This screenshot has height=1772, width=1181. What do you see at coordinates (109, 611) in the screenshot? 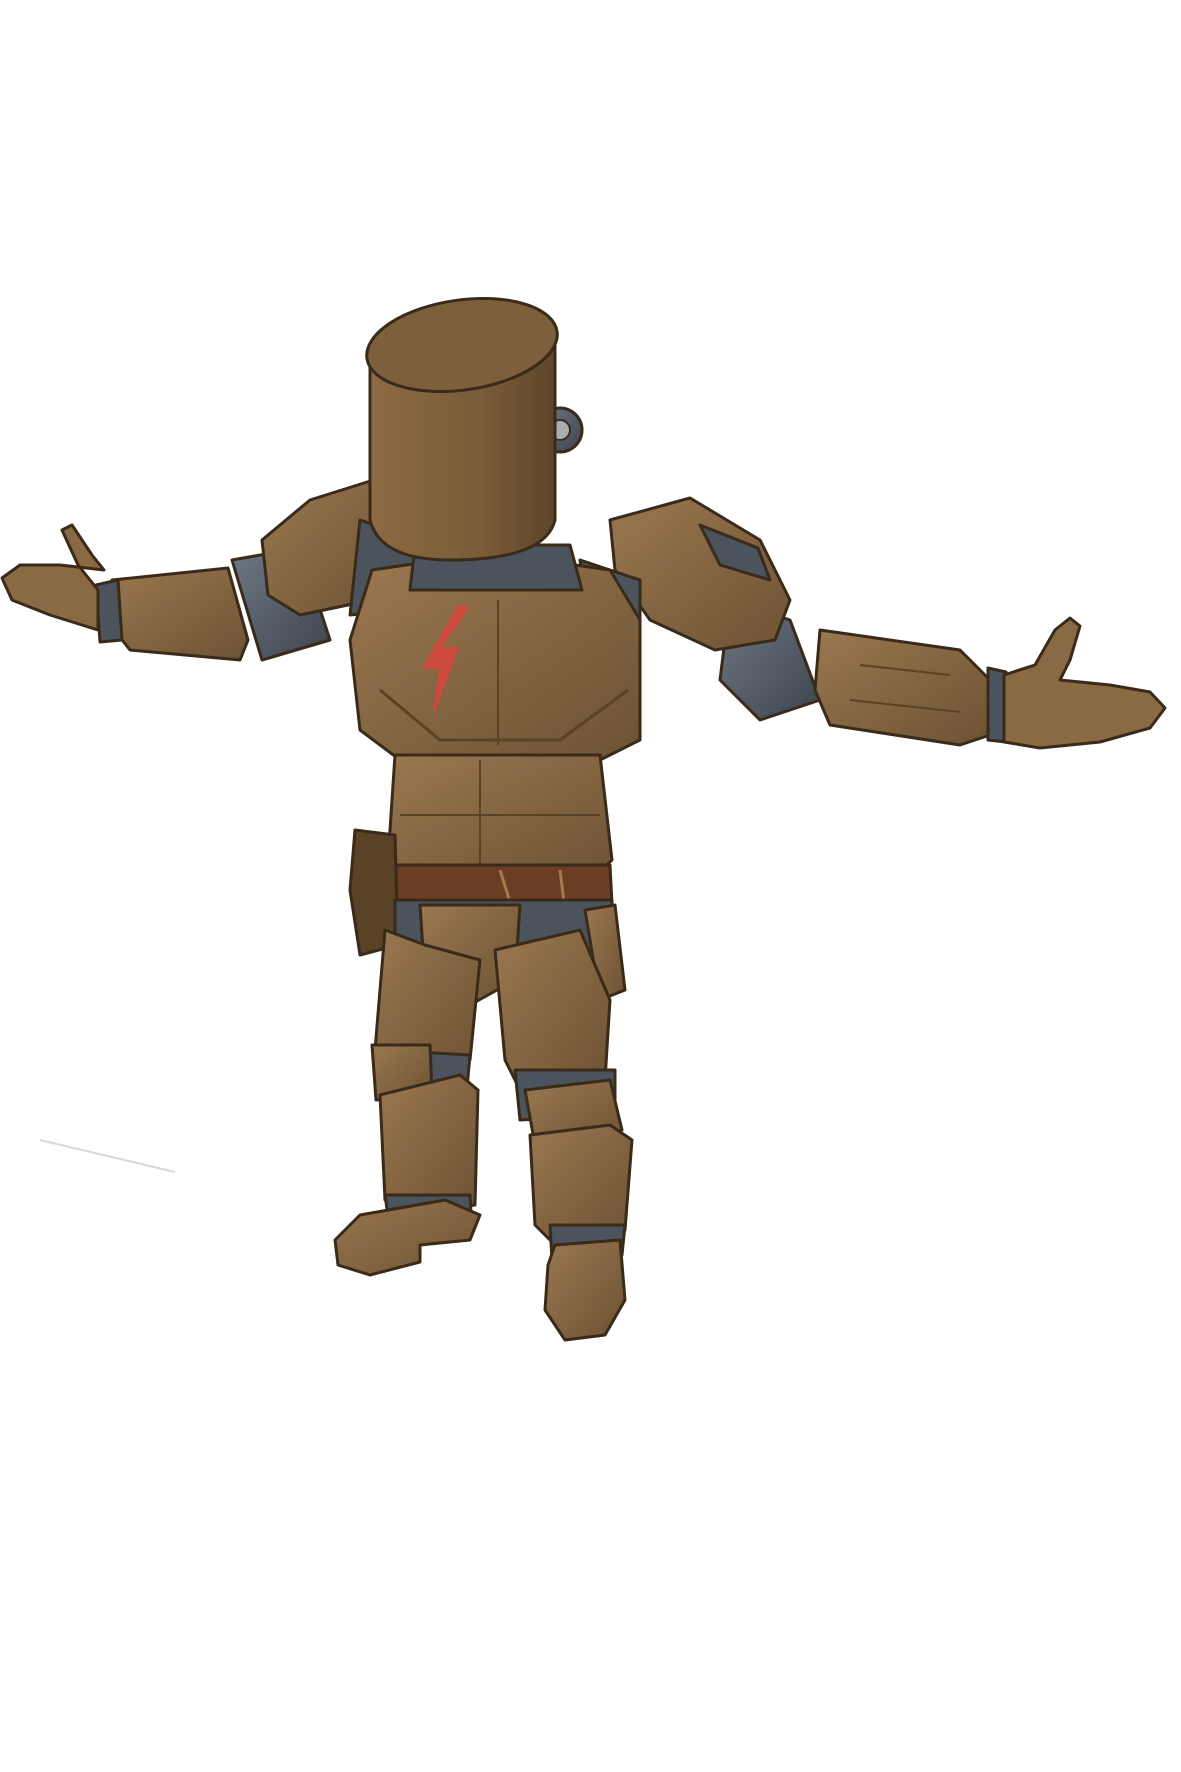
I see `left-wrist` at bounding box center [109, 611].